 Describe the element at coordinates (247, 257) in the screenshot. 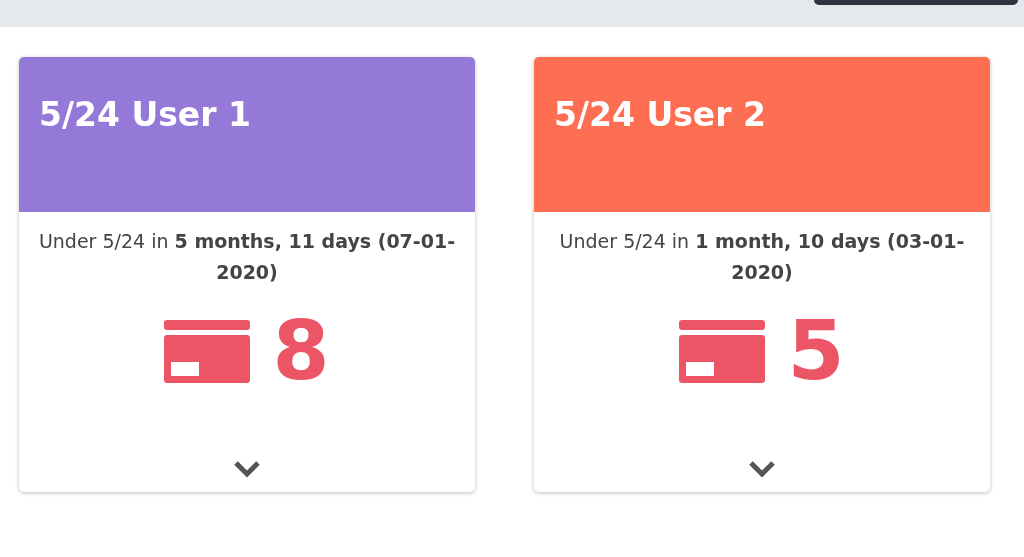

I see `card-description: Under 5/24 in 5 months, 11 days (07-01-2020)` at that location.